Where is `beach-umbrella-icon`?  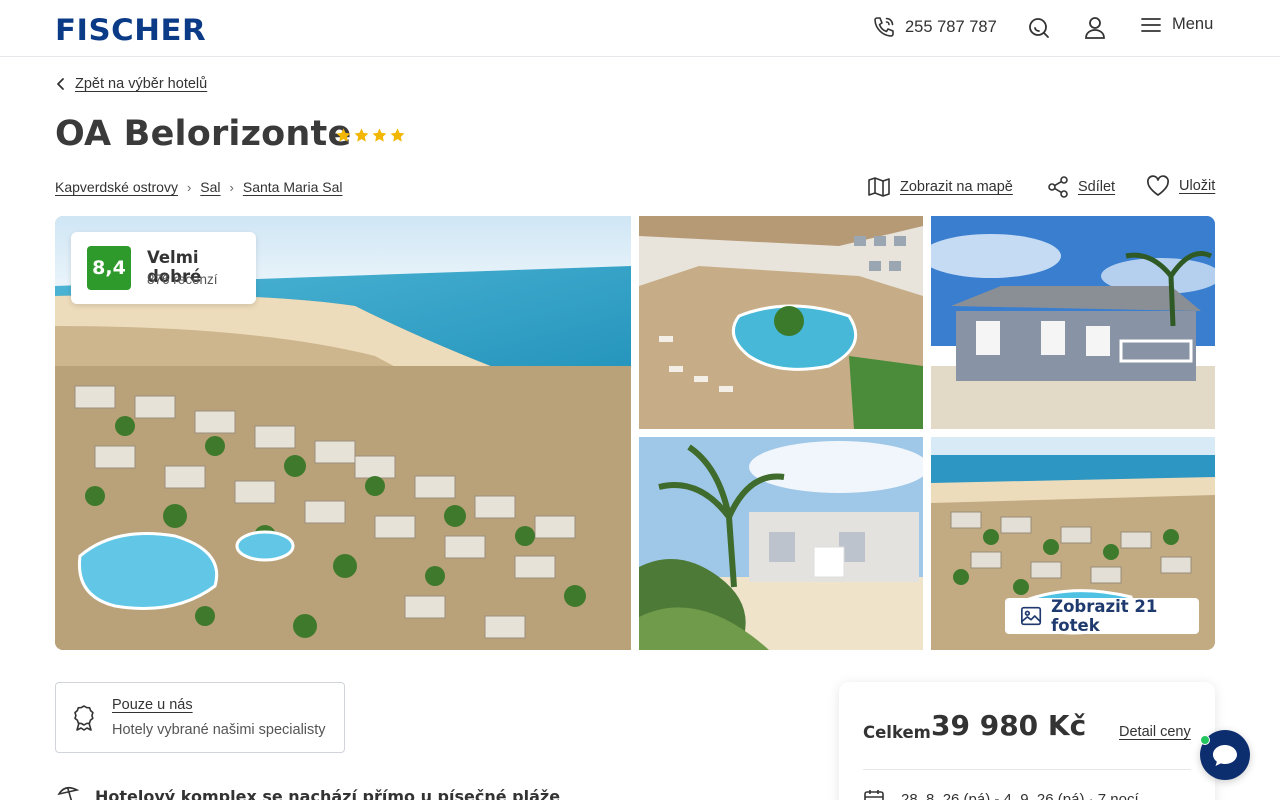 beach-umbrella-icon is located at coordinates (68, 793).